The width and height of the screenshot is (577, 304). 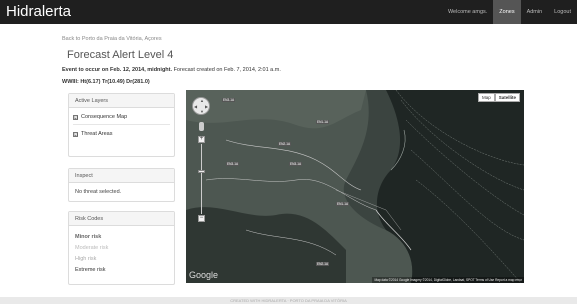 What do you see at coordinates (562, 12) in the screenshot?
I see `nav-logout: Logout` at bounding box center [562, 12].